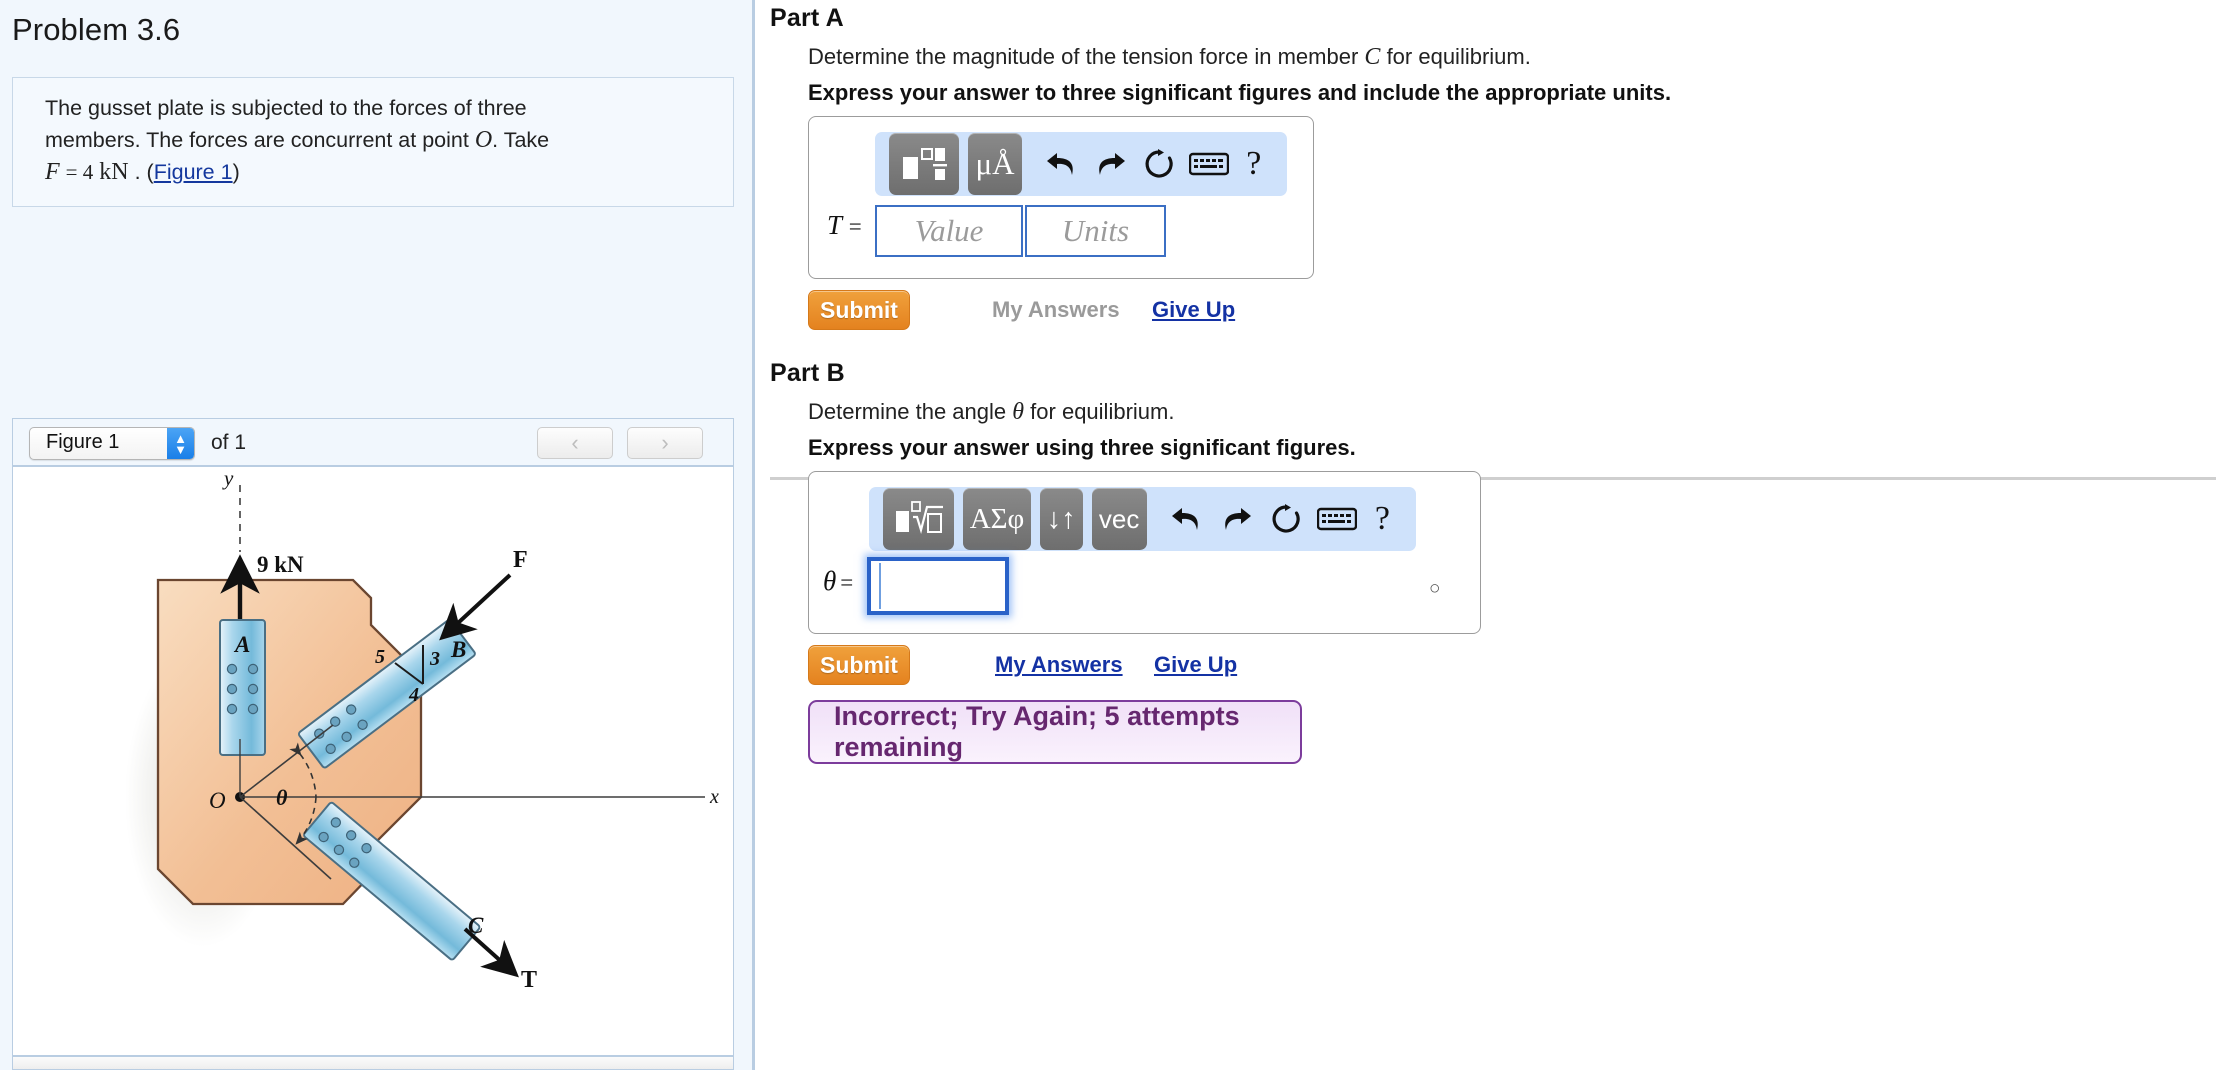  Describe the element at coordinates (1102, 411) in the screenshot. I see `part-b-prompt-text-2: for equilibrium.` at that location.